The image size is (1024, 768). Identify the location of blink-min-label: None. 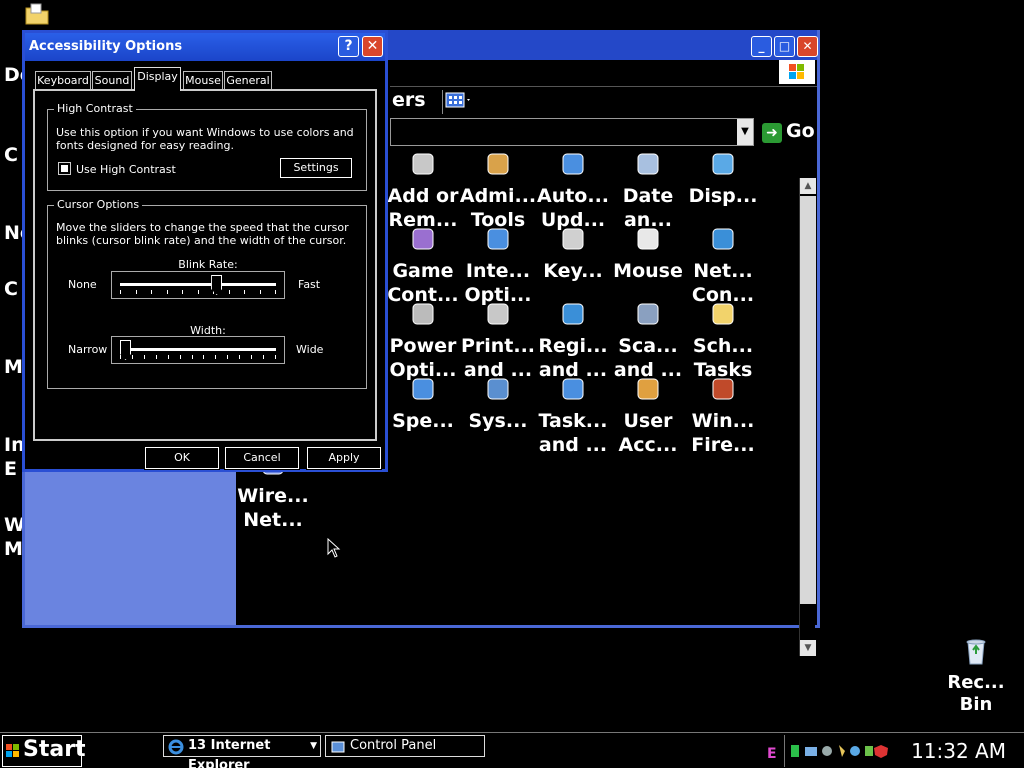
(82, 284).